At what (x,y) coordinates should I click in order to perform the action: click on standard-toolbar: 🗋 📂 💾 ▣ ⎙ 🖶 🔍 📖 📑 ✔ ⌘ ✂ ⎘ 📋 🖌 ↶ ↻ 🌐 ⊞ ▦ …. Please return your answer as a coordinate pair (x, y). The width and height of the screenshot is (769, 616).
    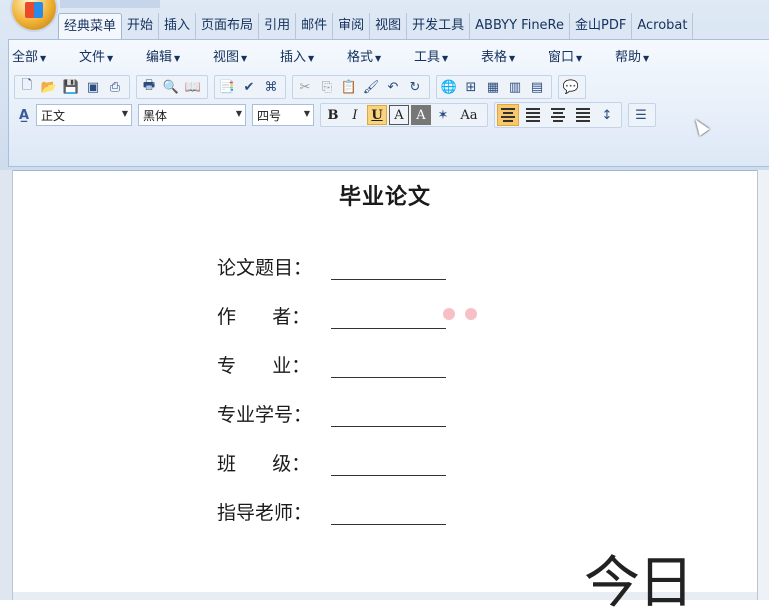
    Looking at the image, I should click on (303, 87).